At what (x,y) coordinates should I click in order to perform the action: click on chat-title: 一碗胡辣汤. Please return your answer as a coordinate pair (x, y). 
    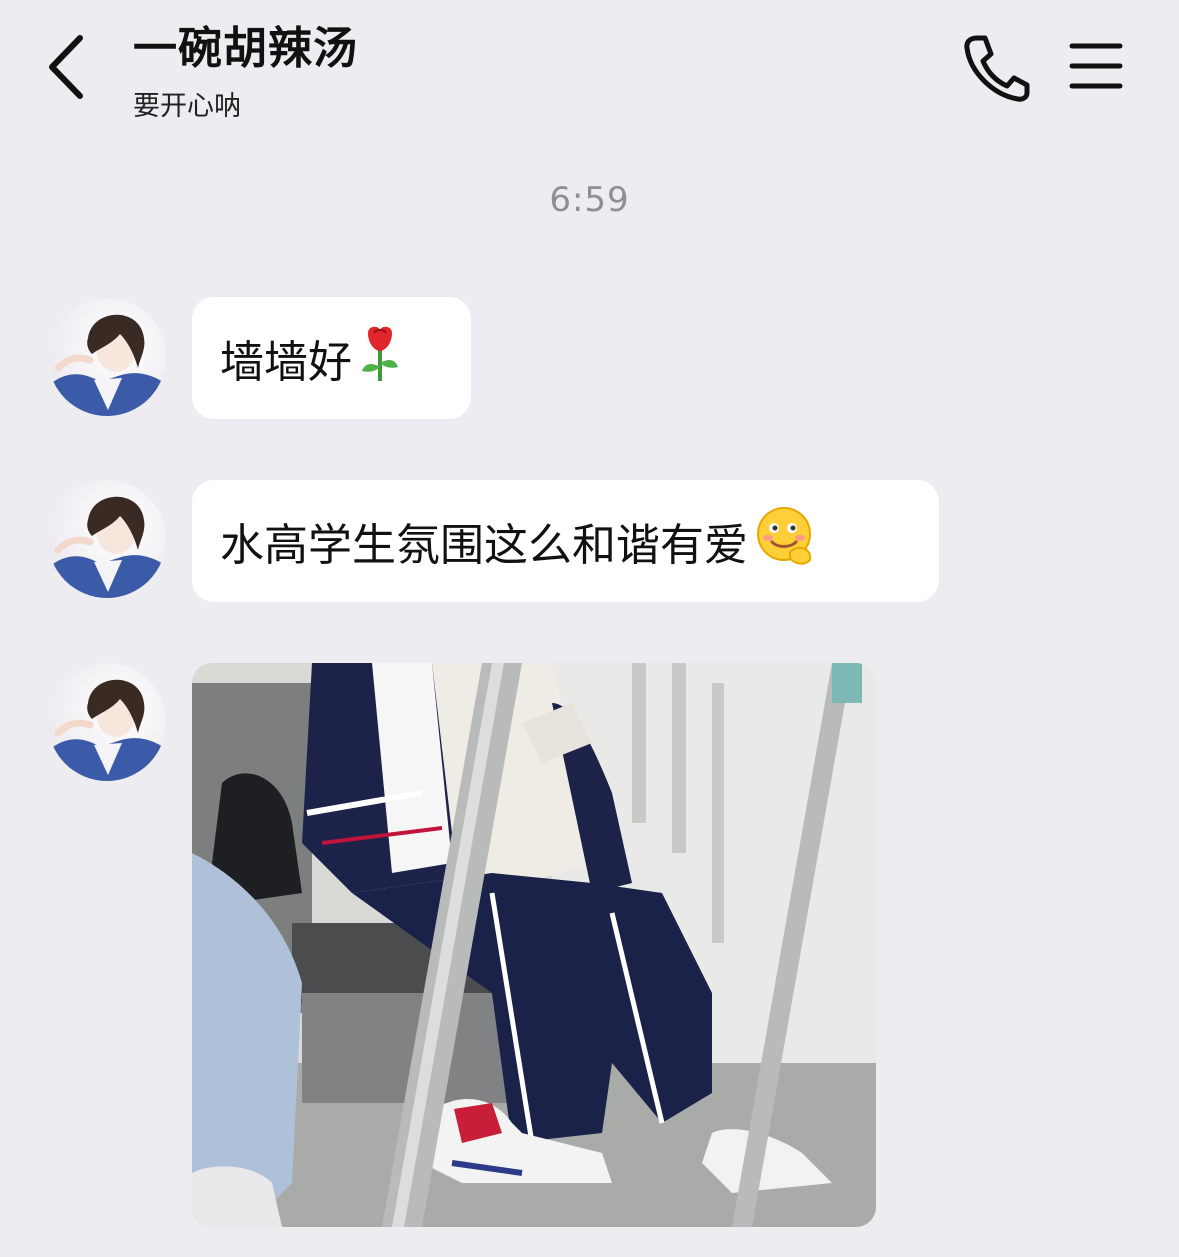
    Looking at the image, I should click on (245, 48).